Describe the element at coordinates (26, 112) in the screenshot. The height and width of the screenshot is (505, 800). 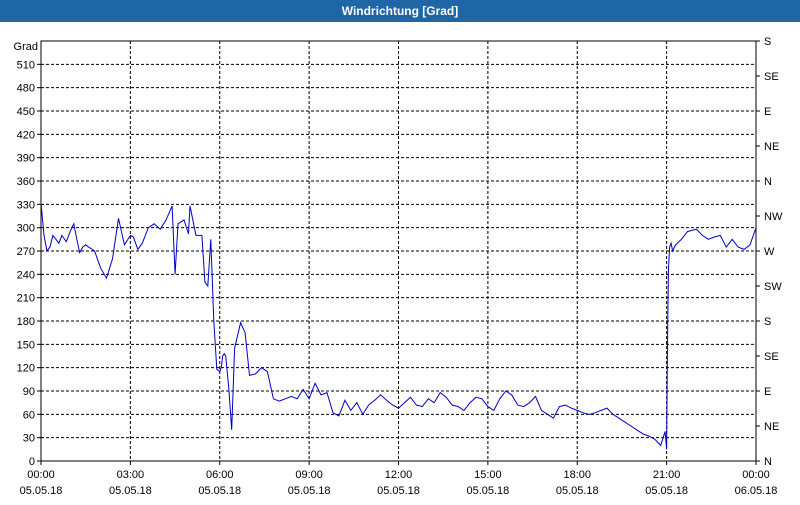
I see `y-tick-label: 450` at that location.